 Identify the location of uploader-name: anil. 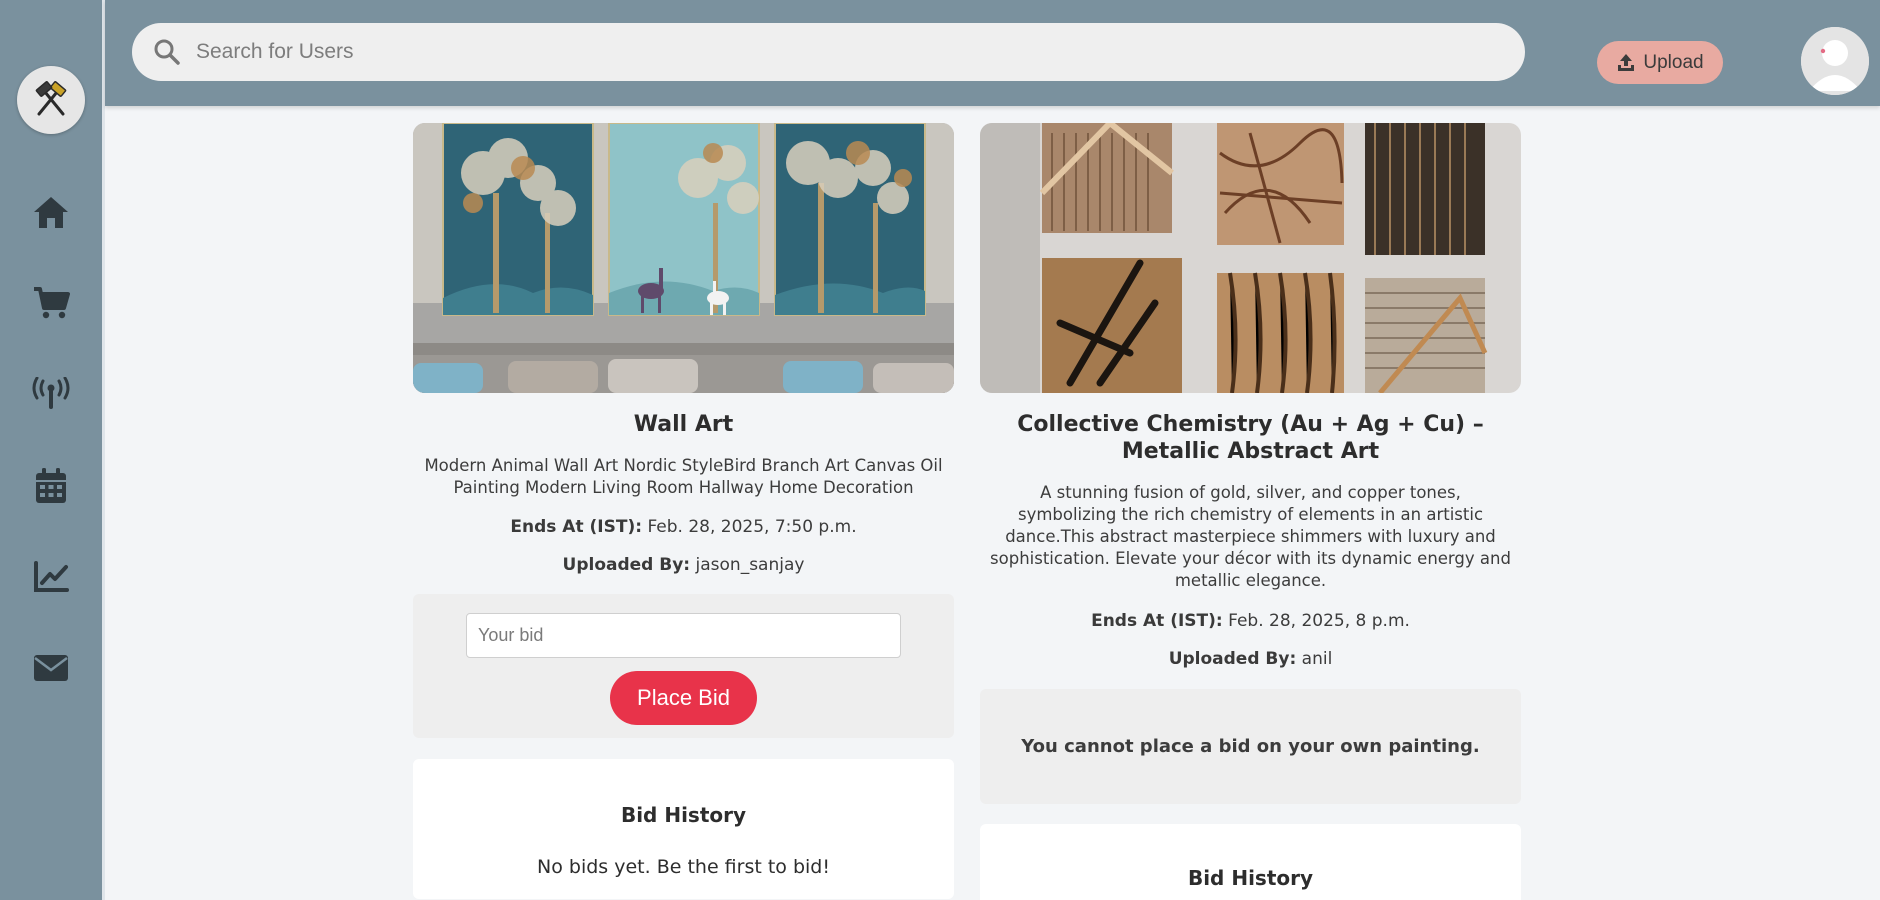
(1317, 659).